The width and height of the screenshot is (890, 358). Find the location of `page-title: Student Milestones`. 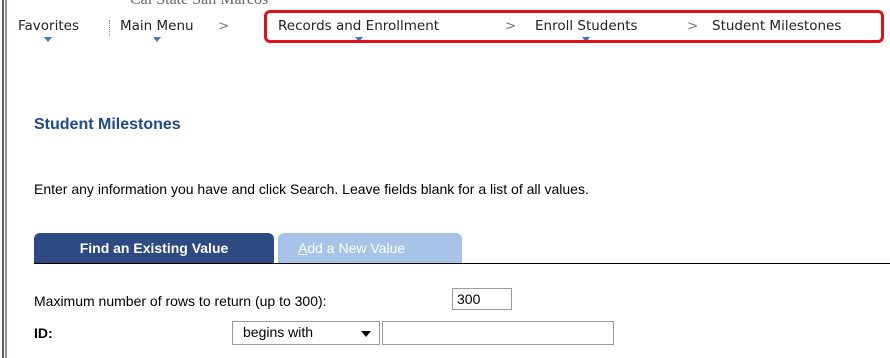

page-title: Student Milestones is located at coordinates (107, 124).